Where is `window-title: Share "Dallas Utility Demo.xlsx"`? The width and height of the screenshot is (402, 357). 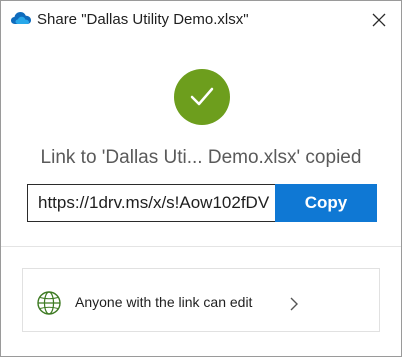
window-title: Share "Dallas Utility Demo.xlsx" is located at coordinates (143, 19).